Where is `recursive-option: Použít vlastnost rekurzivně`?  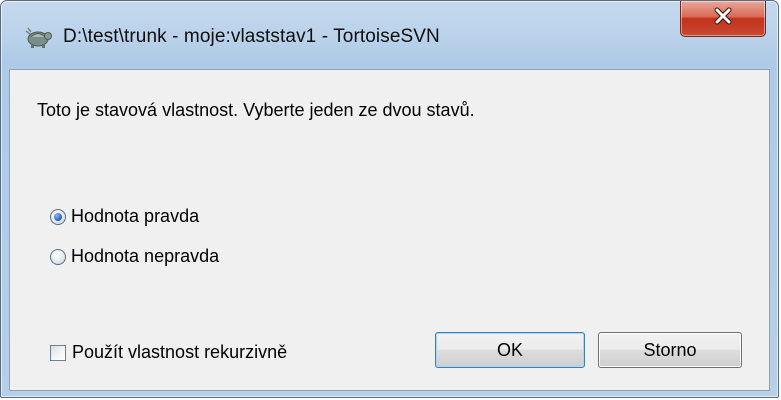
recursive-option: Použít vlastnost rekurzivně is located at coordinates (168, 352).